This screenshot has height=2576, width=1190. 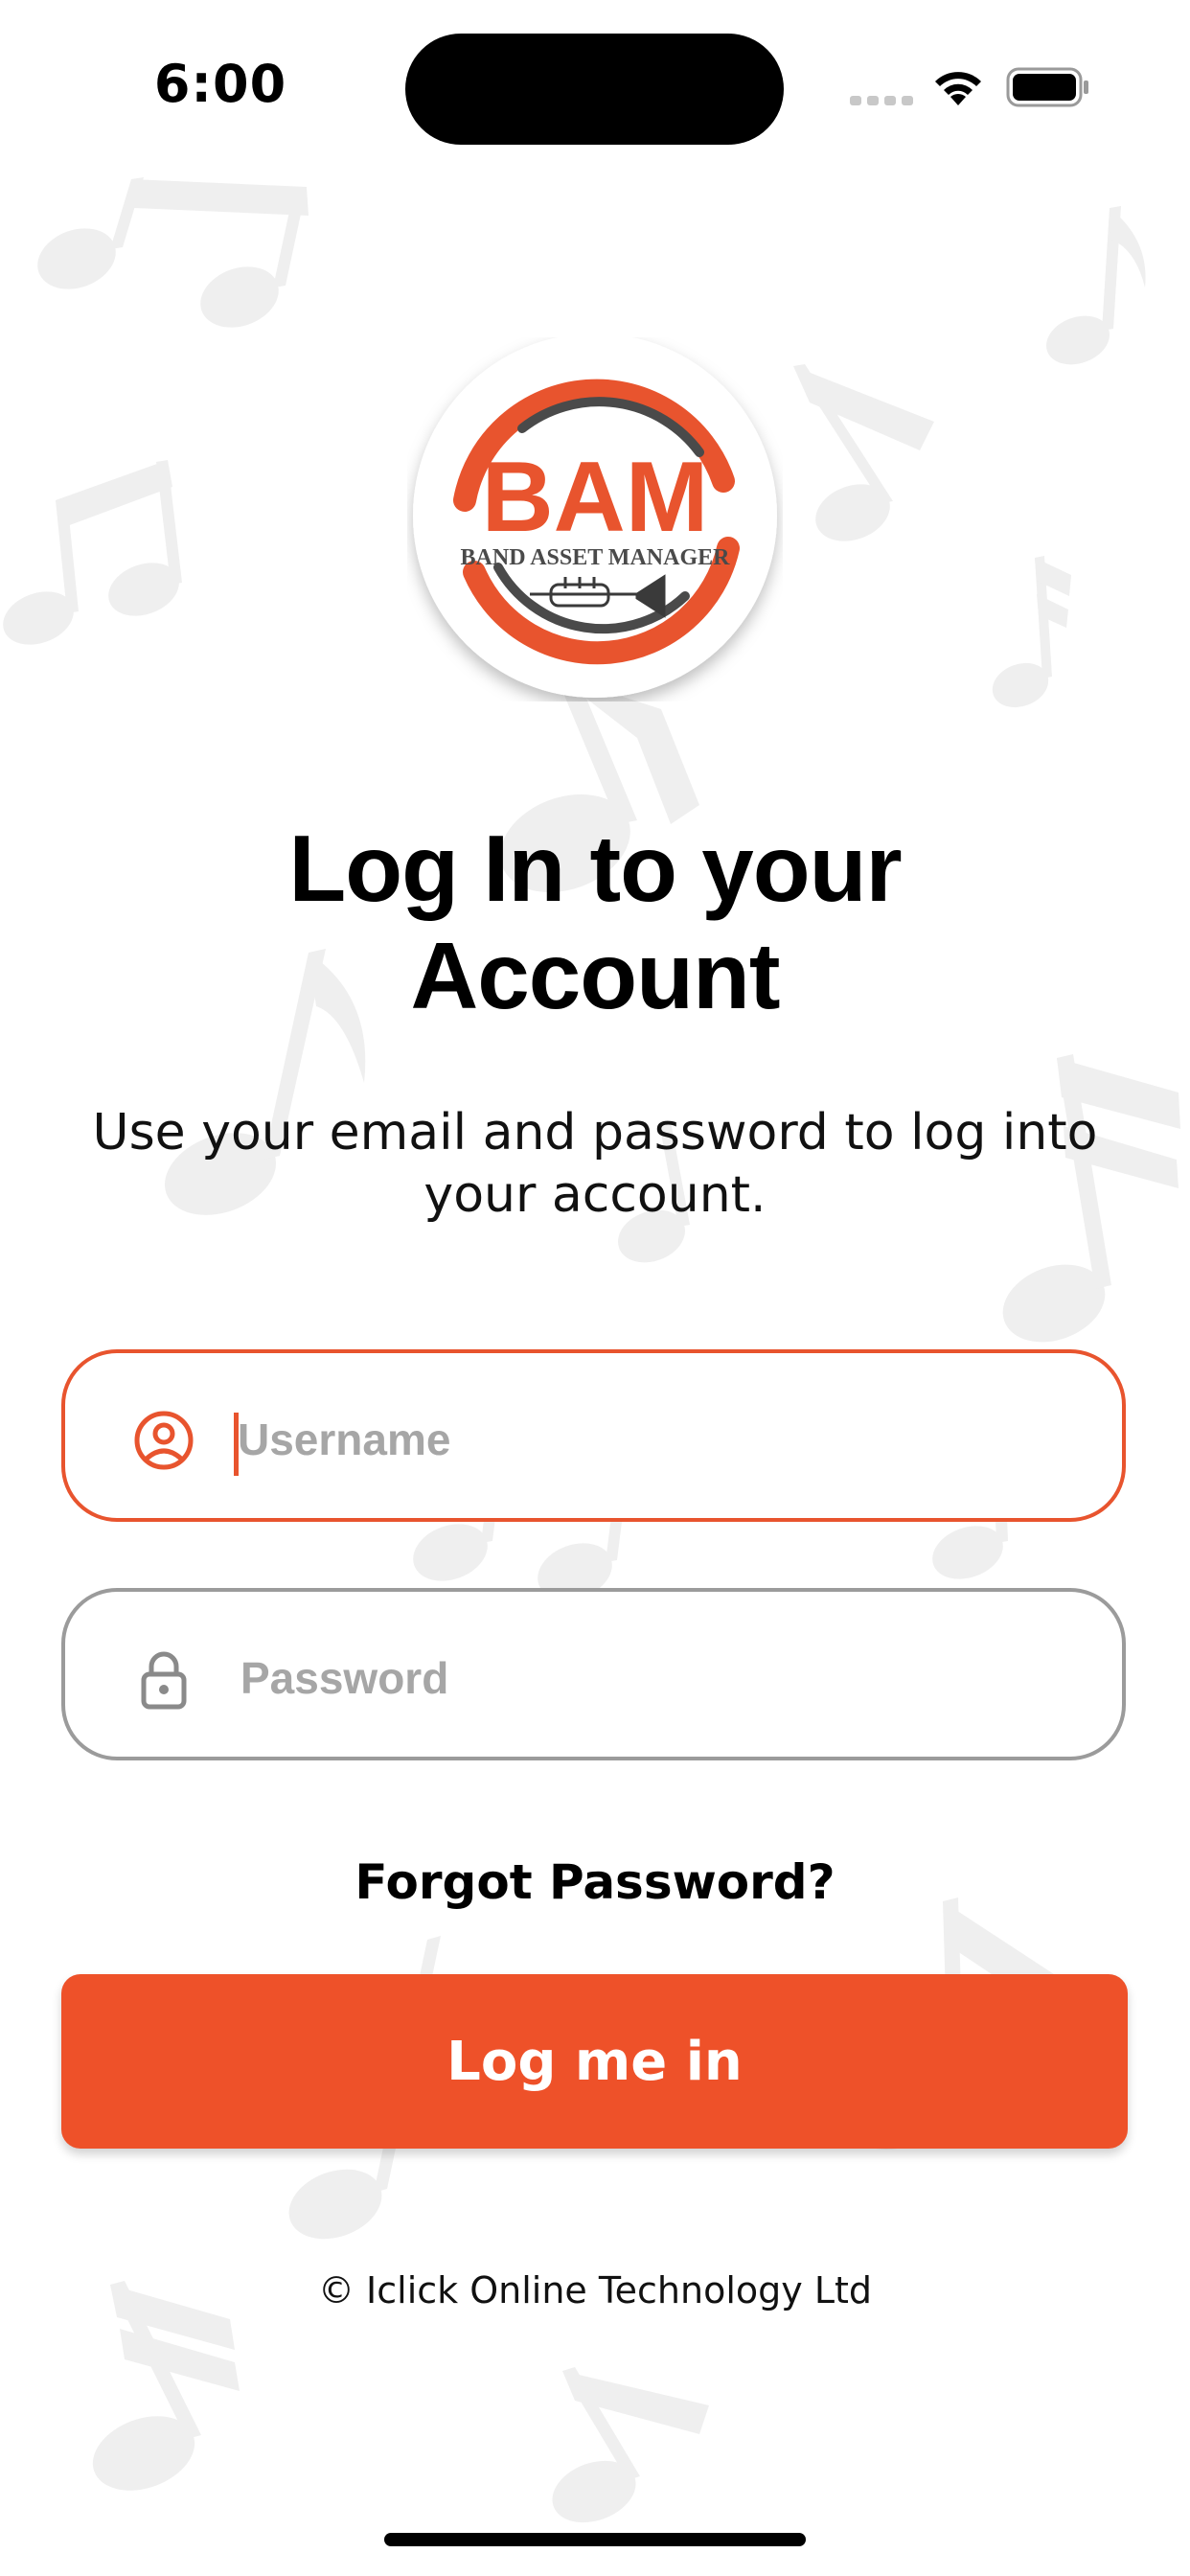 I want to click on status-bar: 6:00, so click(x=595, y=91).